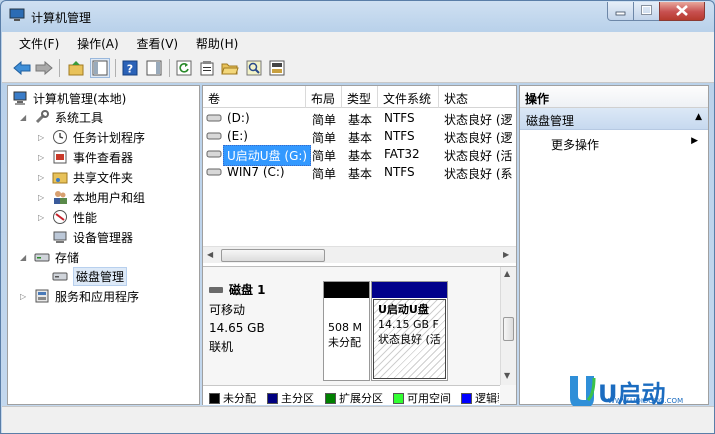 Image resolution: width=715 pixels, height=434 pixels. I want to click on legend-item: 主分区, so click(290, 398).